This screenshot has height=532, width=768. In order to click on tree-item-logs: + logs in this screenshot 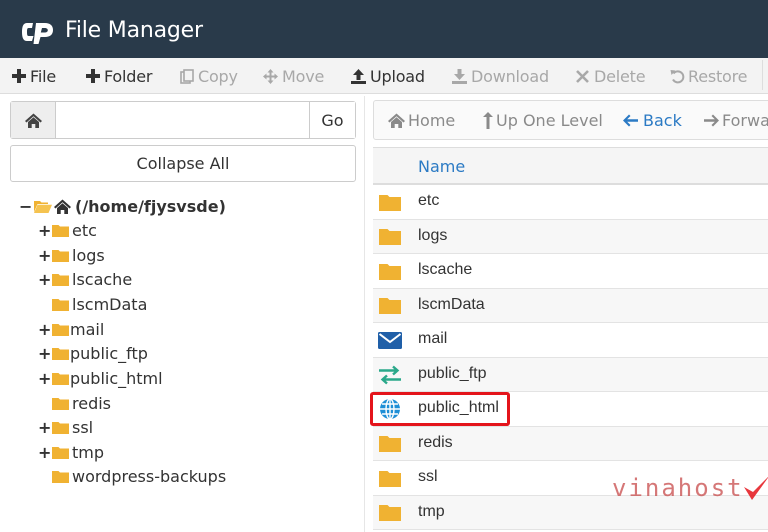, I will do `click(71, 255)`.